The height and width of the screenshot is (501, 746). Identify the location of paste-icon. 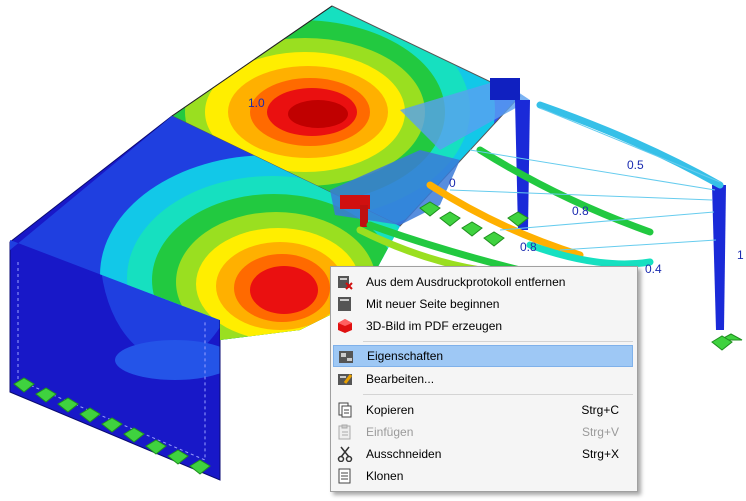
(345, 432).